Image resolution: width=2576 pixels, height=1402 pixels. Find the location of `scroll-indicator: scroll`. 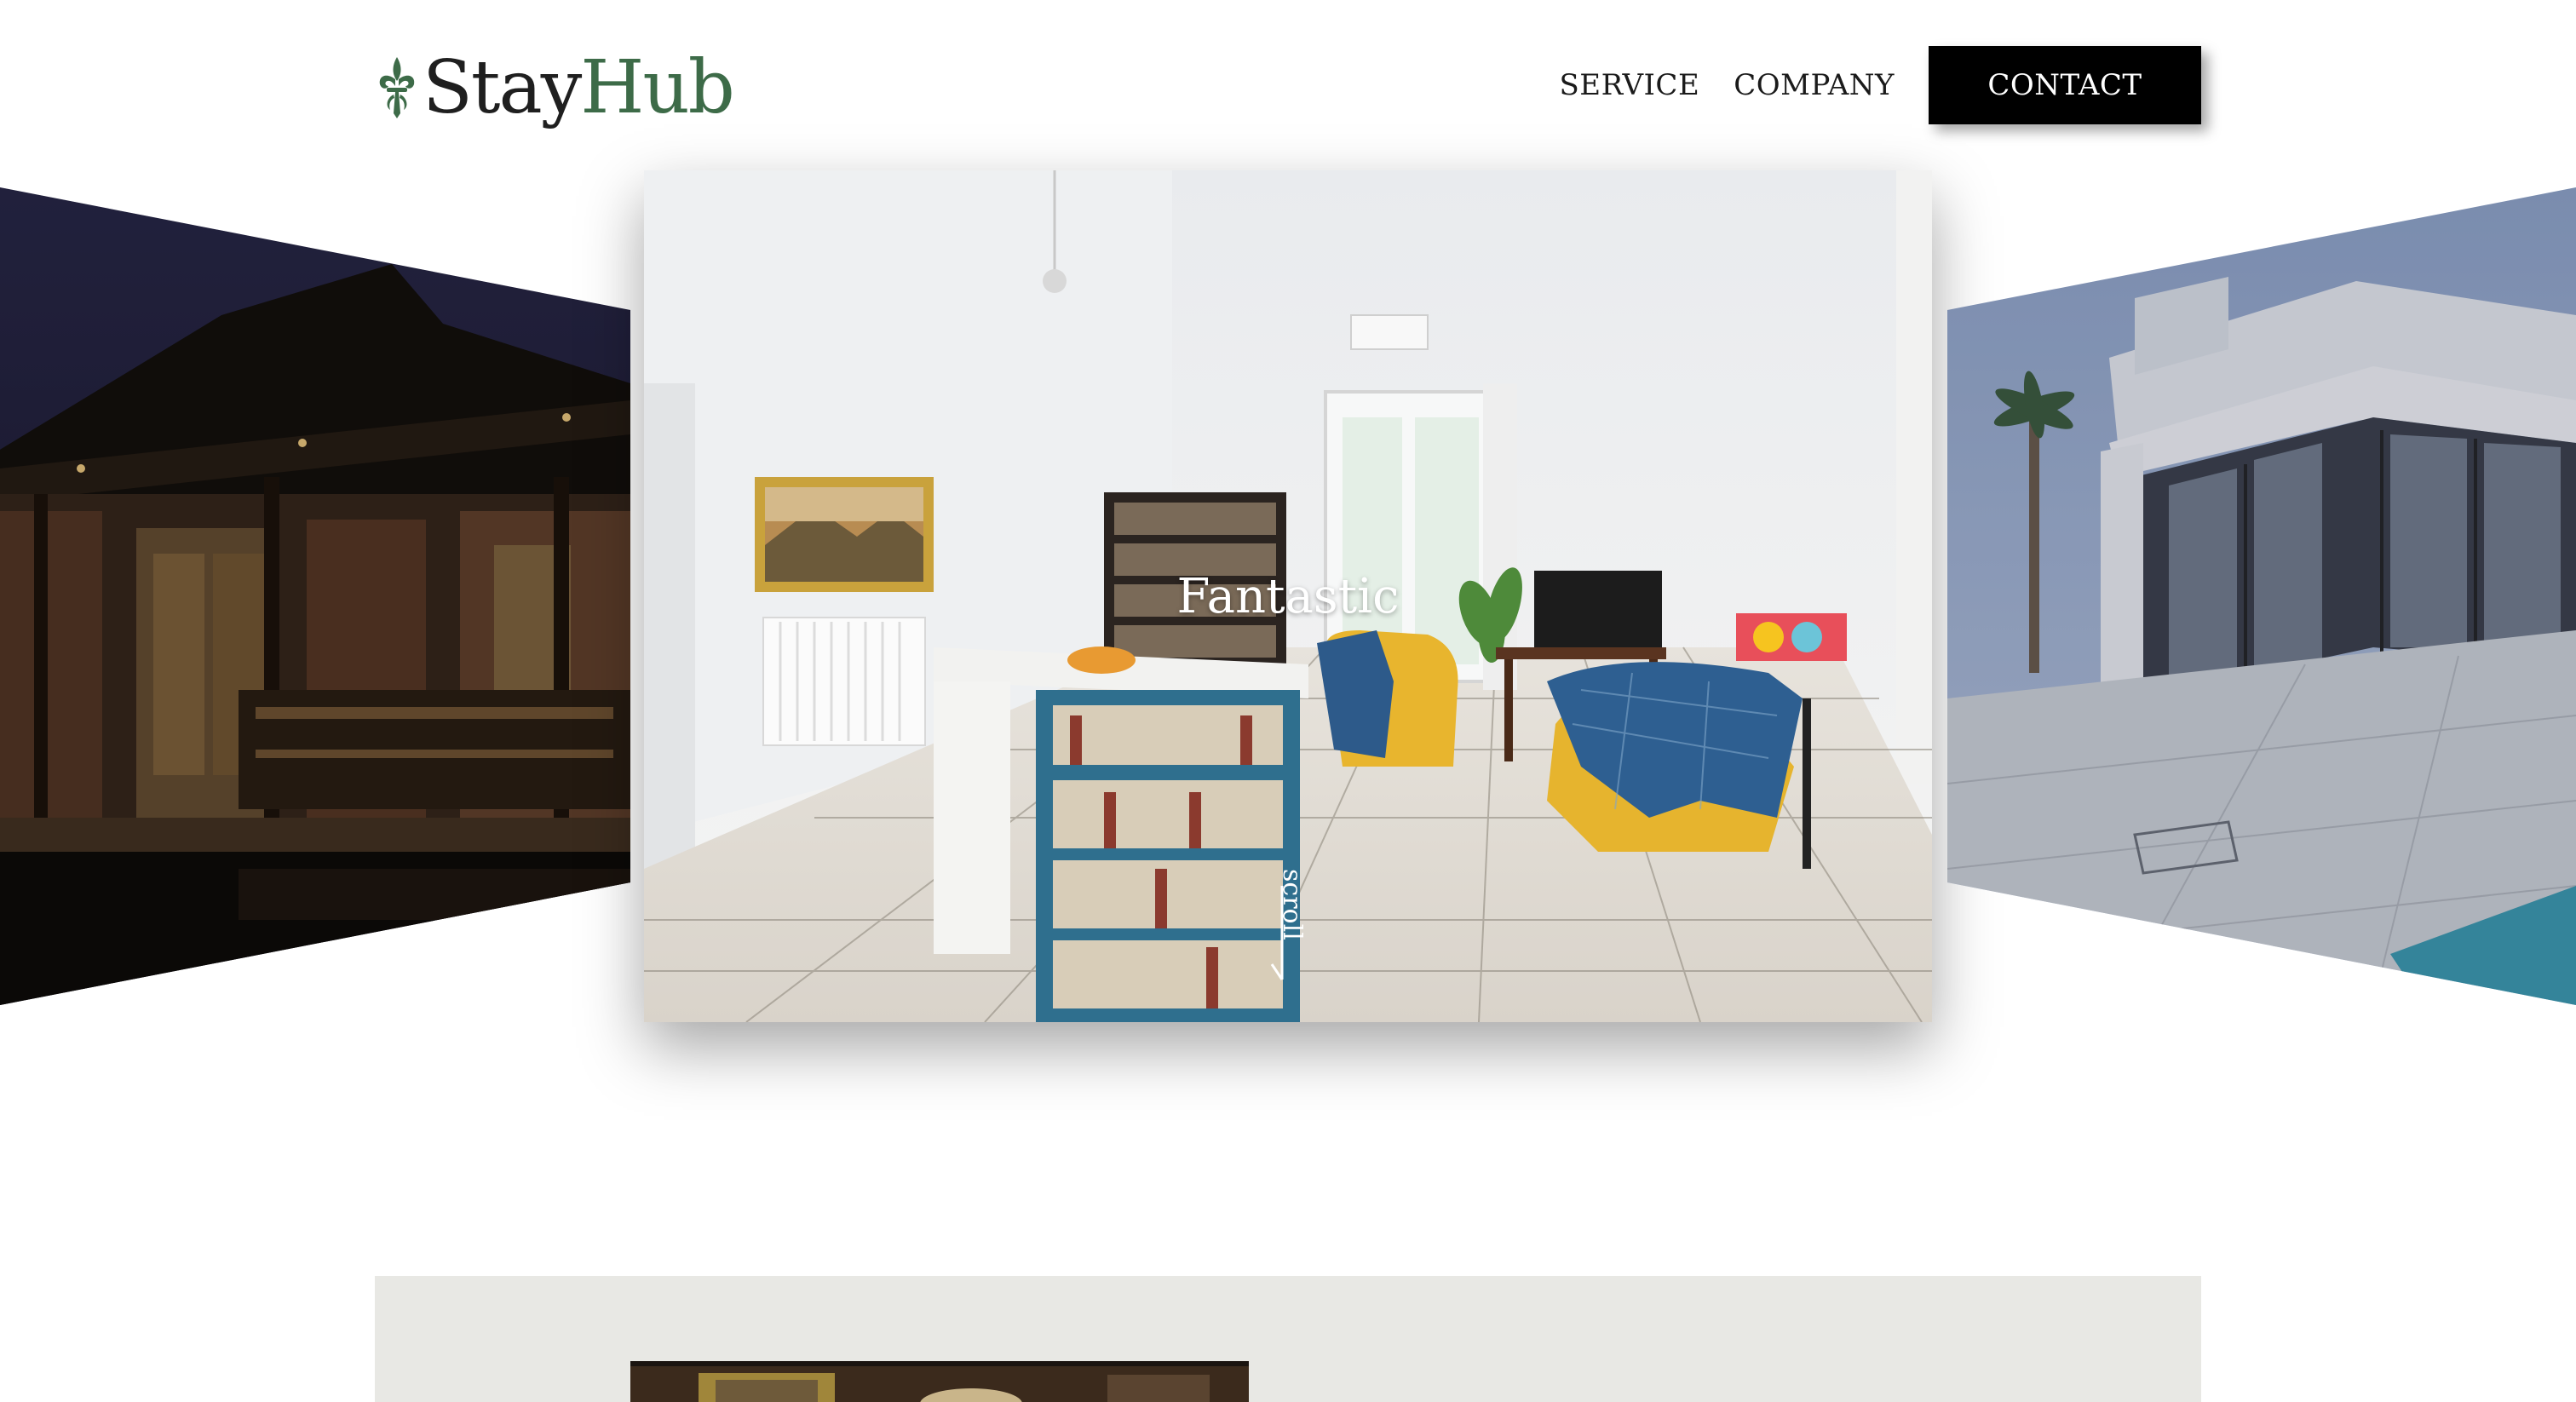

scroll-indicator: scroll is located at coordinates (1287, 928).